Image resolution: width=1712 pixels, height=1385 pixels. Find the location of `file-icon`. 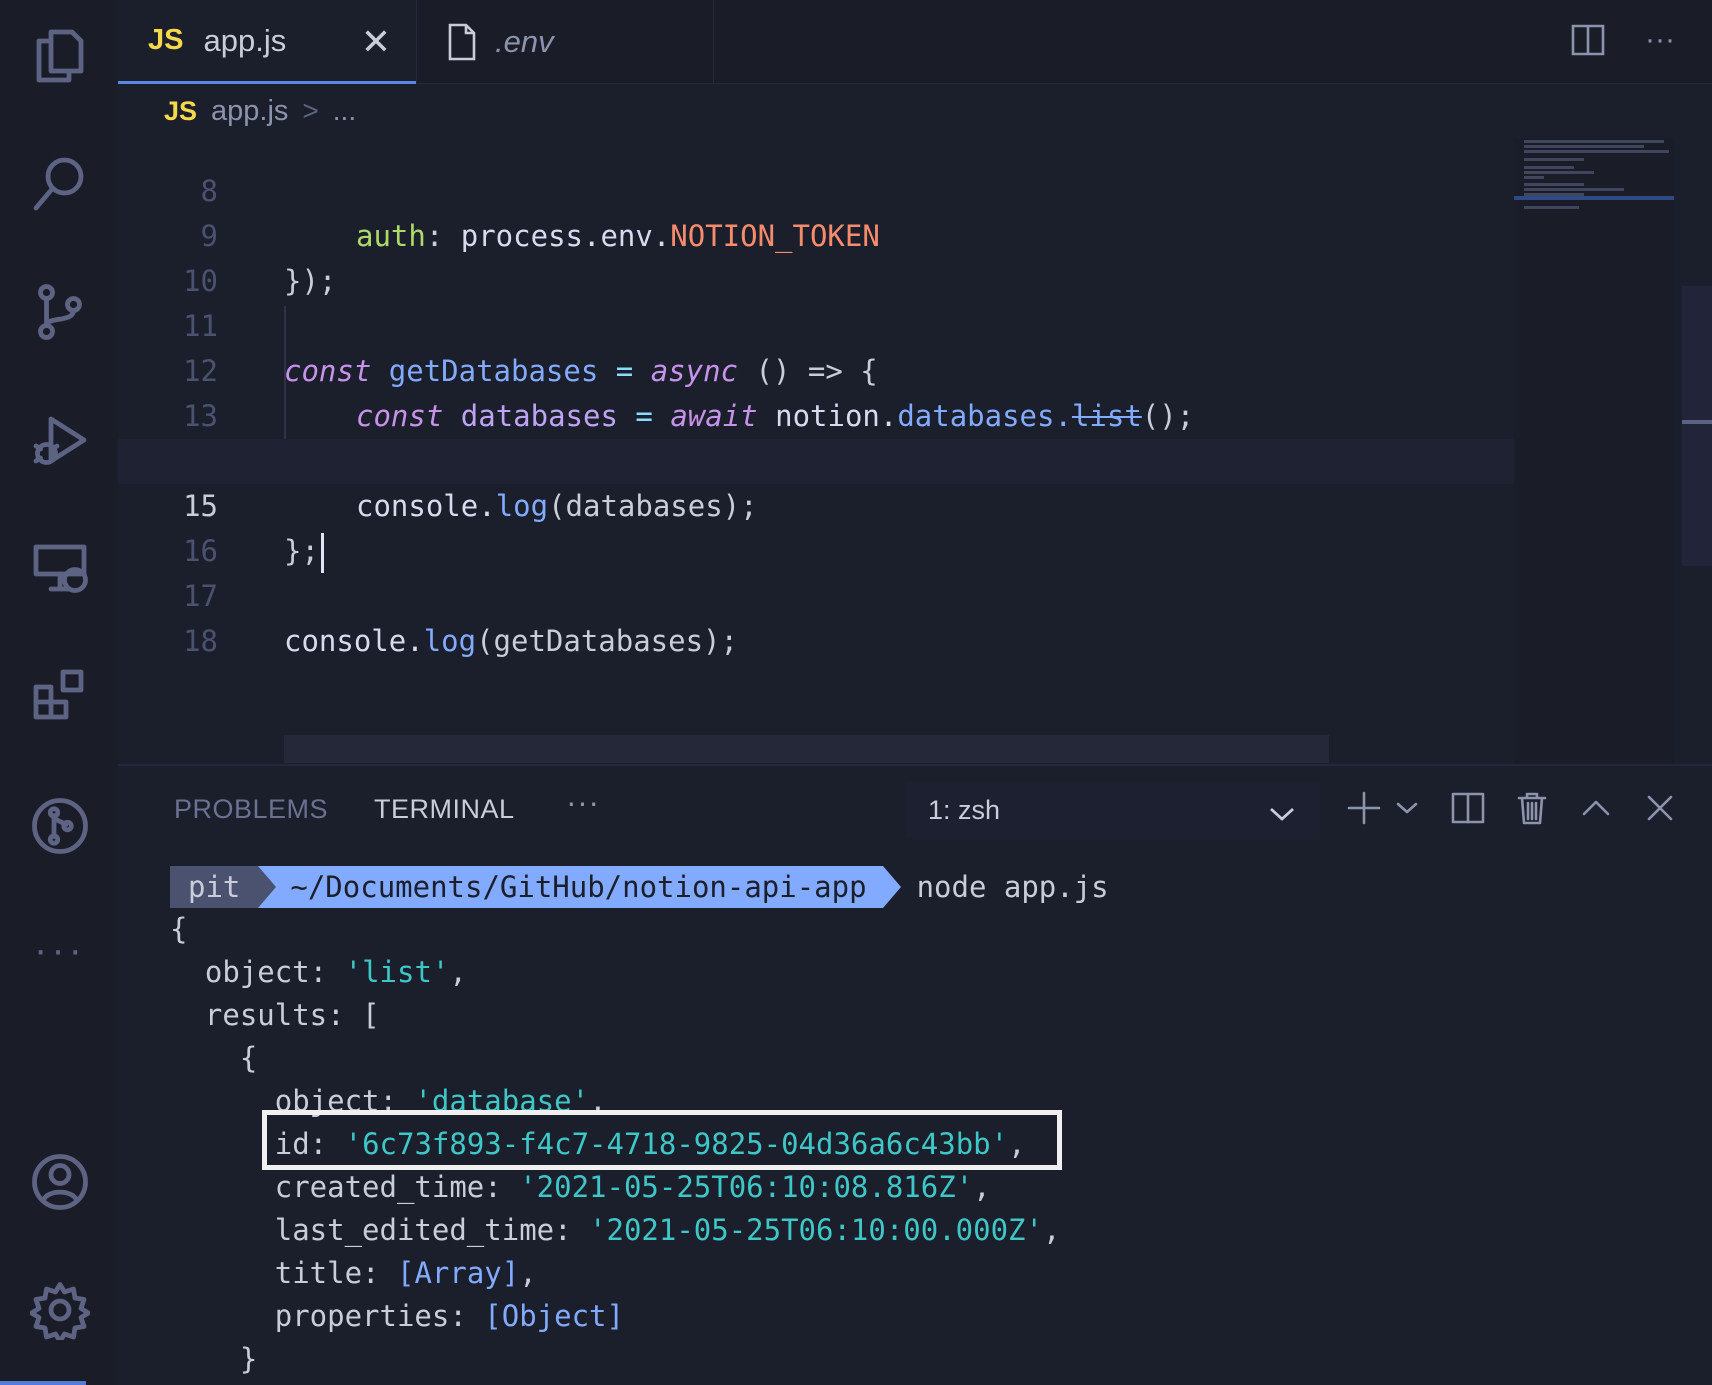

file-icon is located at coordinates (462, 42).